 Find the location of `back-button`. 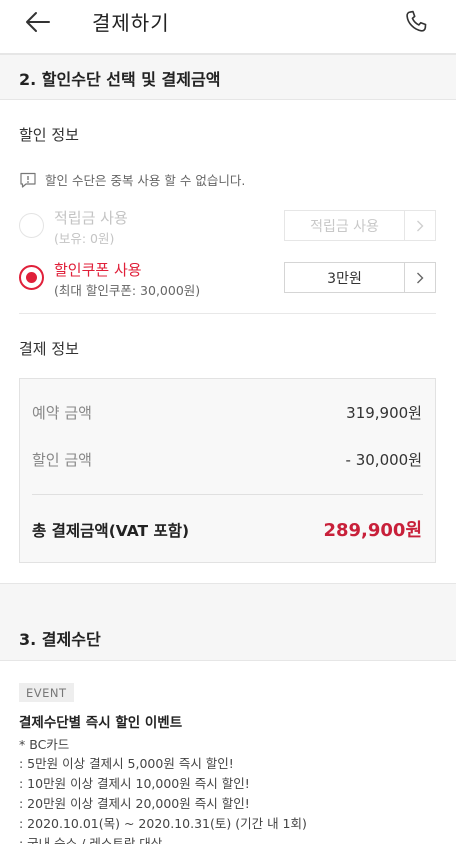

back-button is located at coordinates (38, 22).